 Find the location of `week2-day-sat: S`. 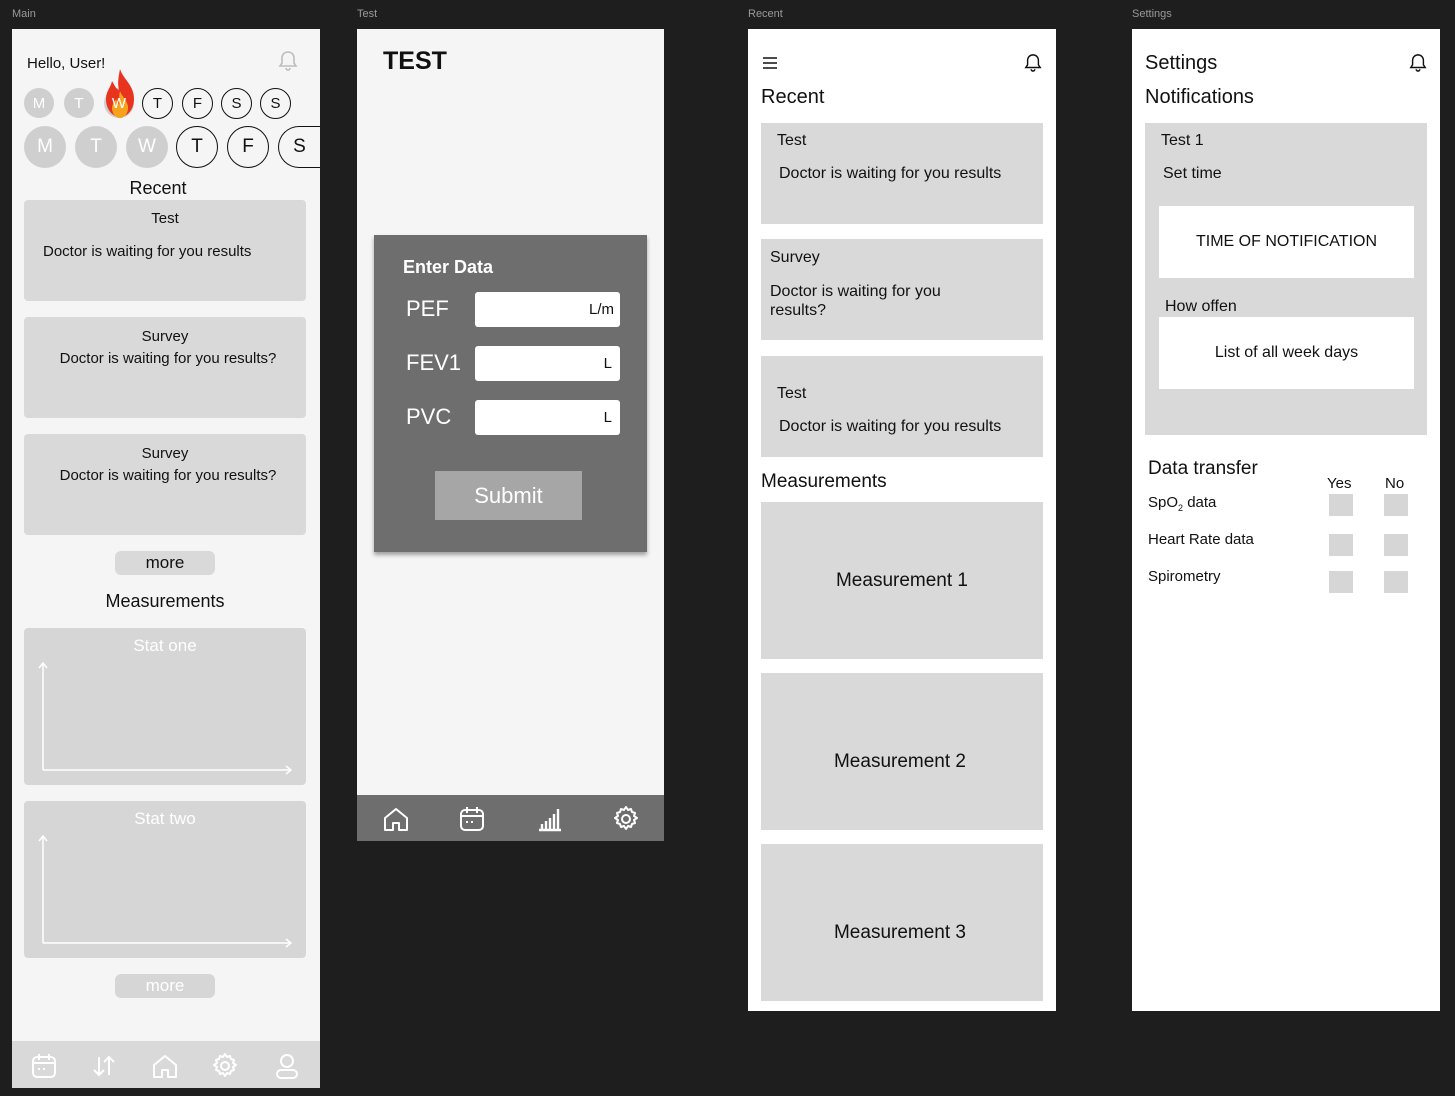

week2-day-sat: S is located at coordinates (299, 147).